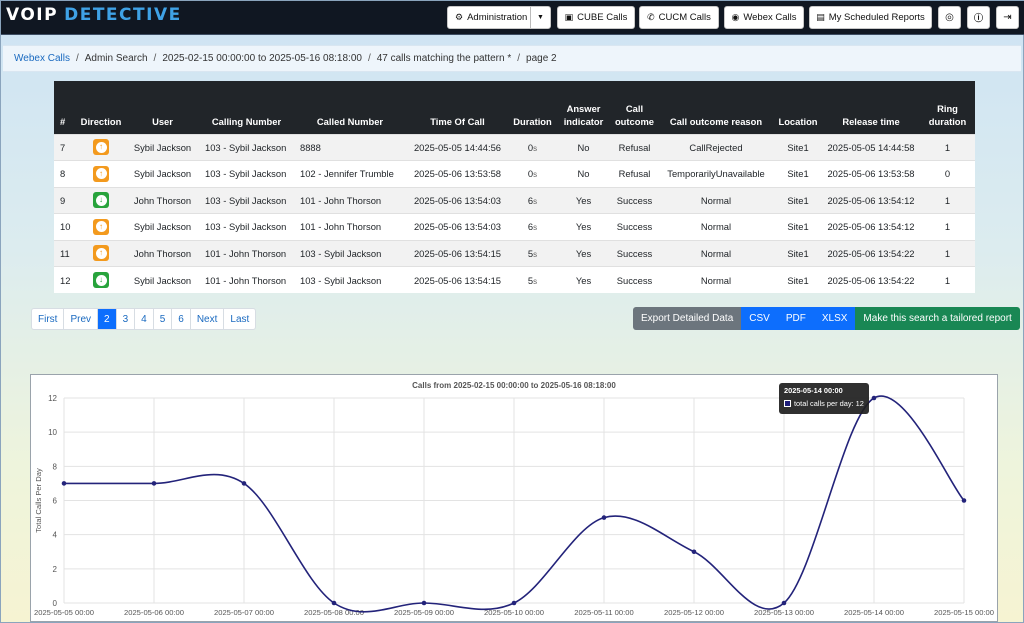 Image resolution: width=1024 pixels, height=623 pixels. Describe the element at coordinates (798, 107) in the screenshot. I see `col-header-location: Location` at that location.